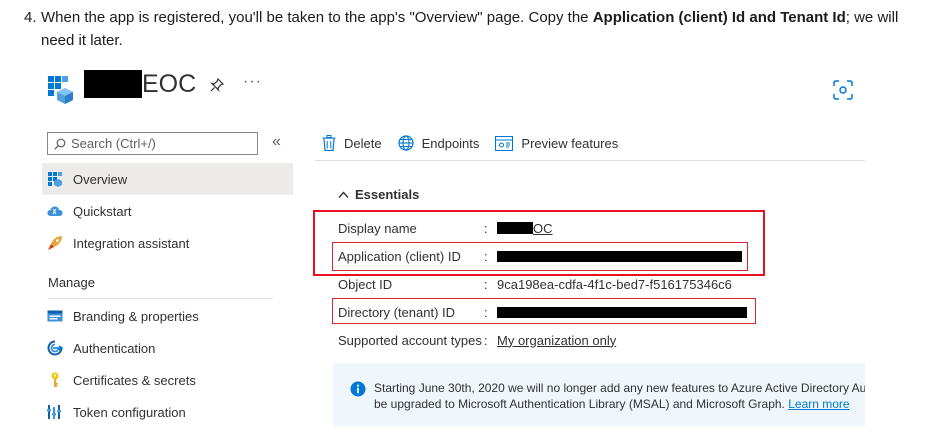 The height and width of the screenshot is (440, 927). What do you see at coordinates (131, 243) in the screenshot?
I see `sidebar-item-label: Integration assistant` at bounding box center [131, 243].